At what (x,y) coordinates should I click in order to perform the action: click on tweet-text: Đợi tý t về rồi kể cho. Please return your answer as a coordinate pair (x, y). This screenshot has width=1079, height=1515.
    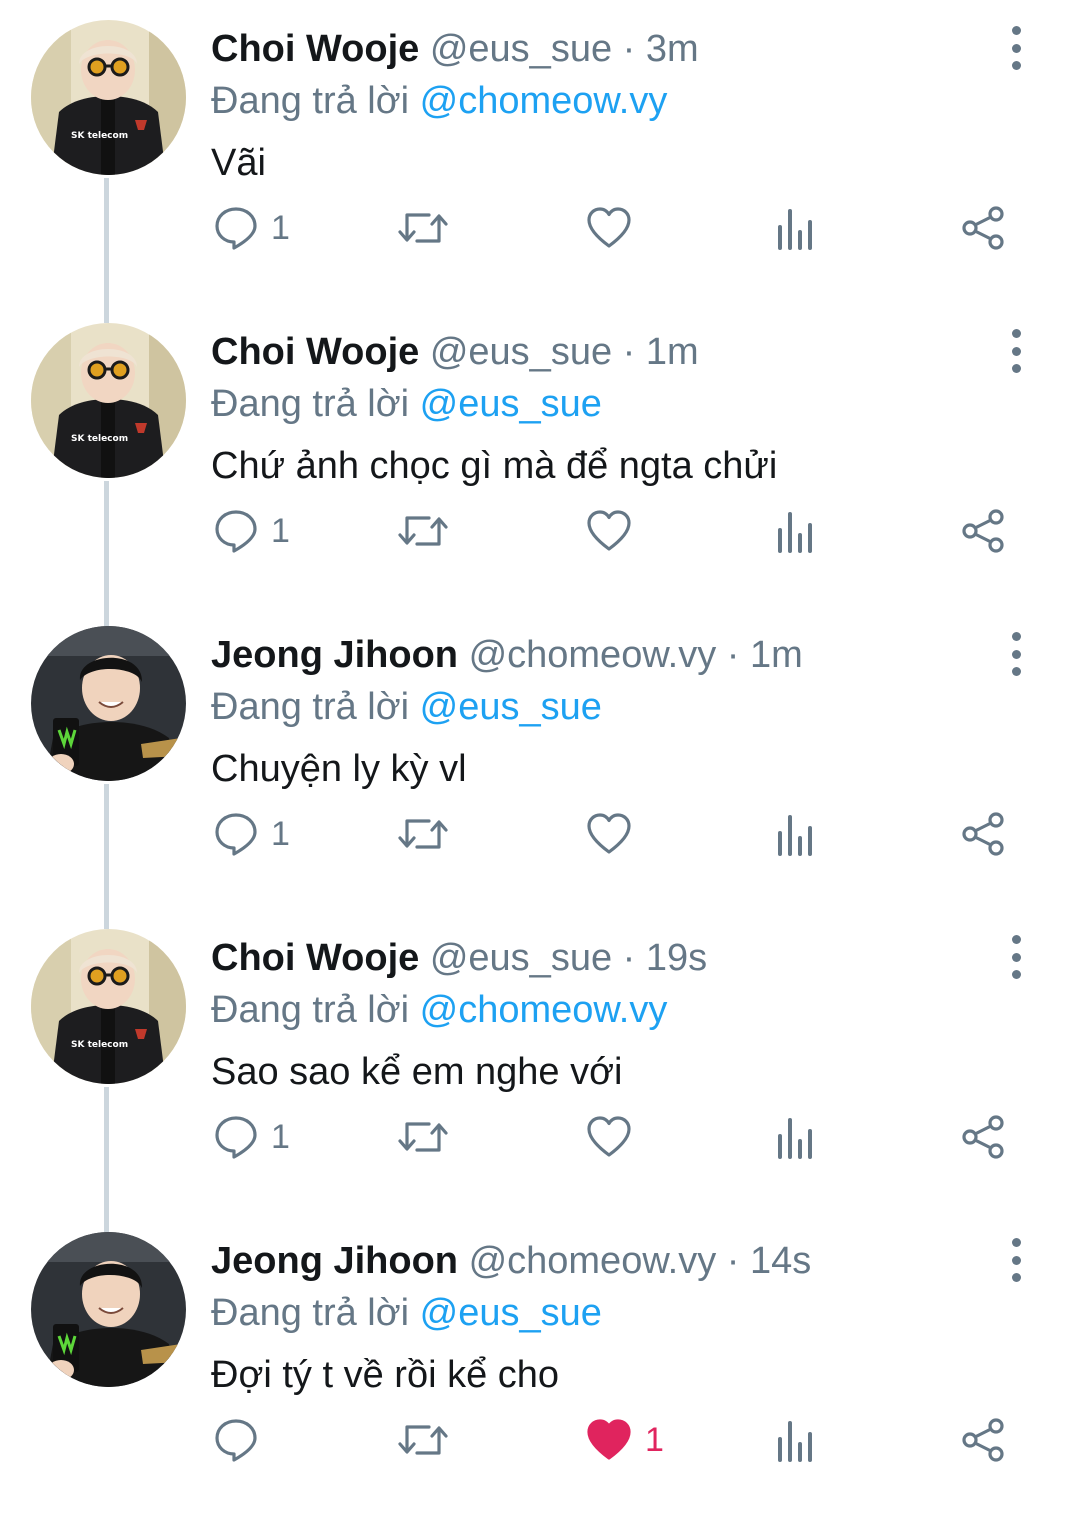
    Looking at the image, I should click on (385, 1375).